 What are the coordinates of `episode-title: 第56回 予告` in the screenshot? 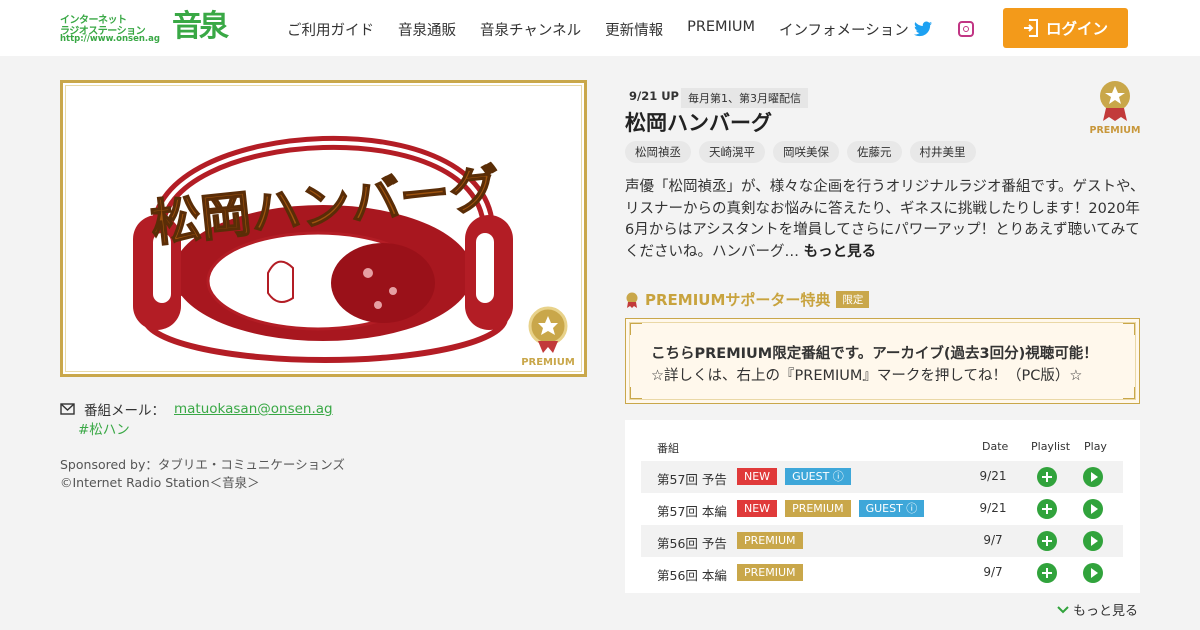 It's located at (692, 543).